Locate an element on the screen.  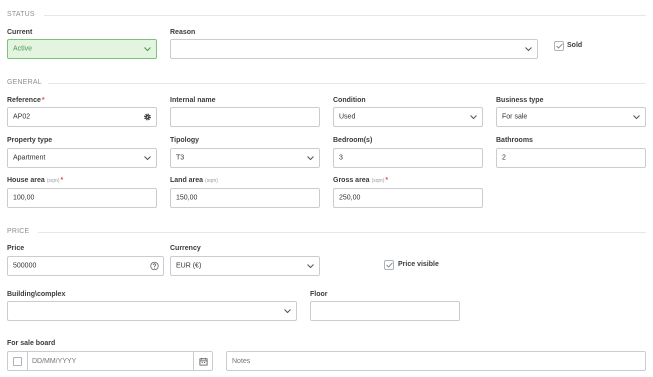
floor-input is located at coordinates (385, 311).